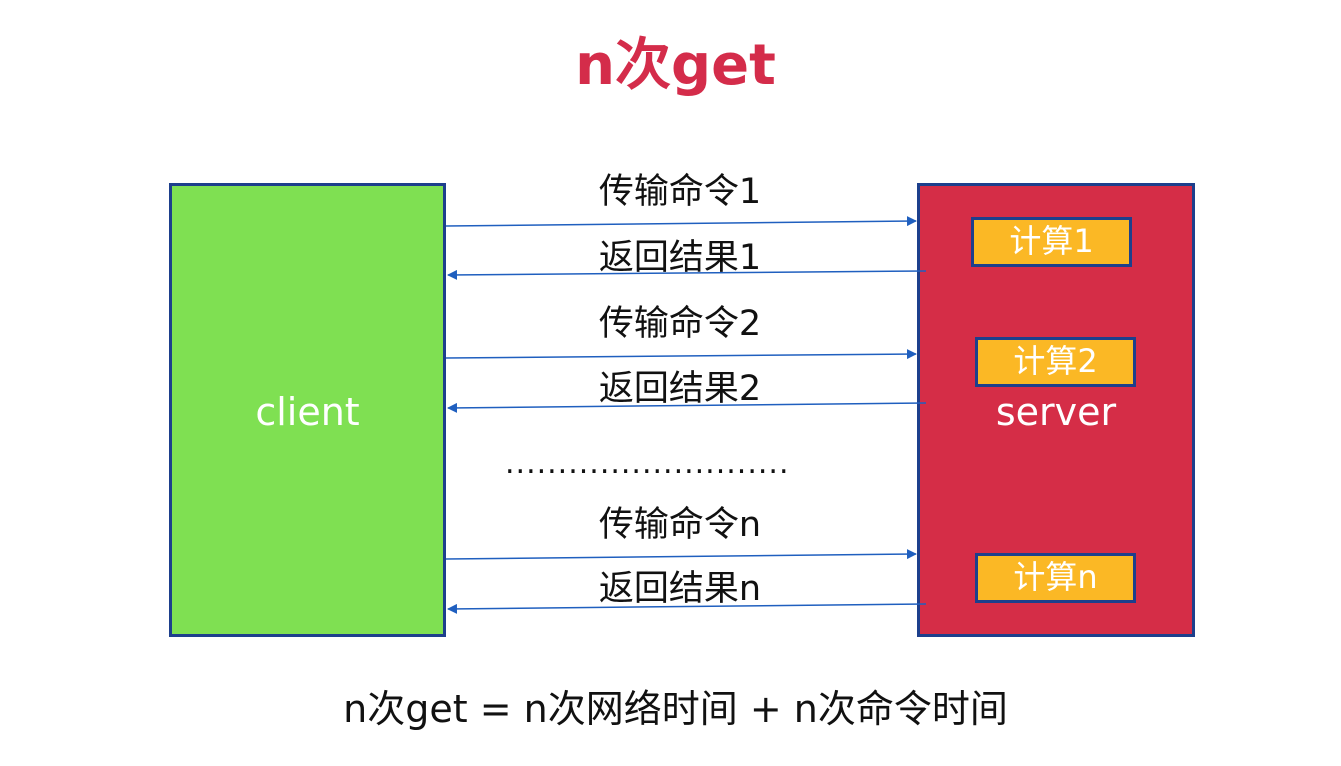  I want to click on message-label-3: 传输命令2, so click(680, 324).